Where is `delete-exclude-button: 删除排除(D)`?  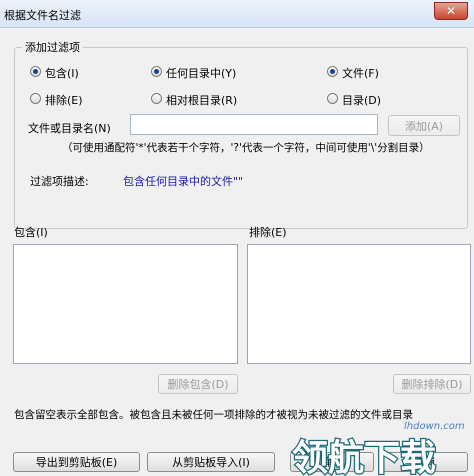 delete-exclude-button: 删除排除(D) is located at coordinates (432, 384).